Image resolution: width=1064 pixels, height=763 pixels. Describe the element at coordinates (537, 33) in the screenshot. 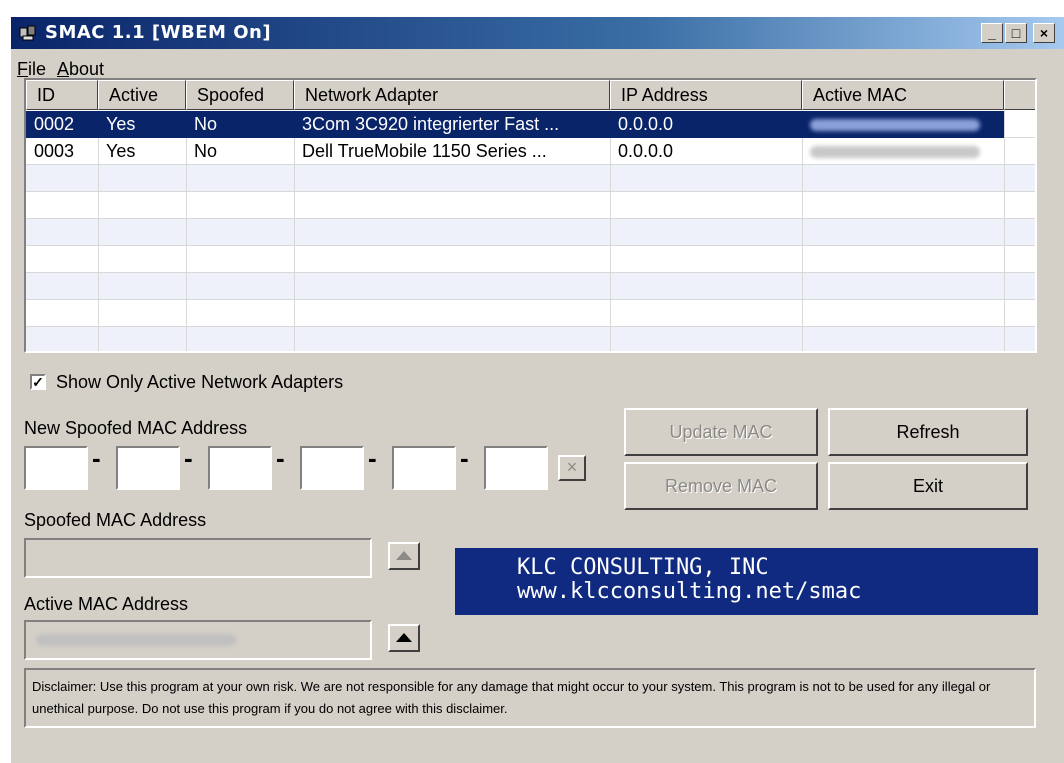

I see `title-bar: SMAC 1.1 [WBEM On] _ □ ×` at that location.